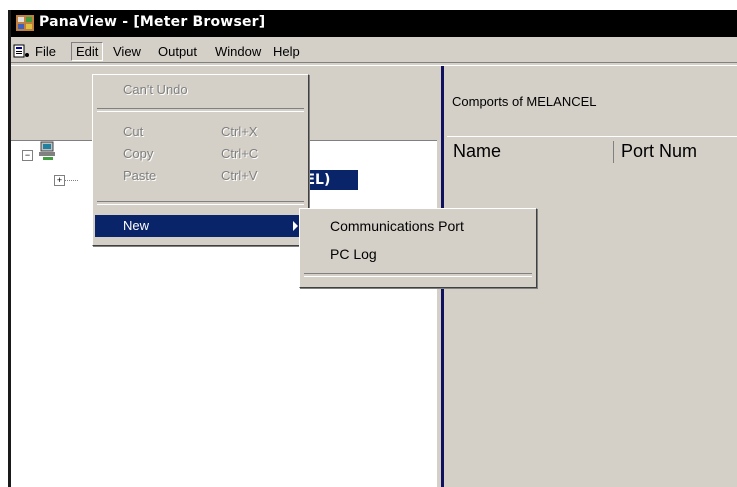 This screenshot has height=487, width=737. What do you see at coordinates (200, 154) in the screenshot?
I see `menu-item-copy: Copy Ctrl+C` at bounding box center [200, 154].